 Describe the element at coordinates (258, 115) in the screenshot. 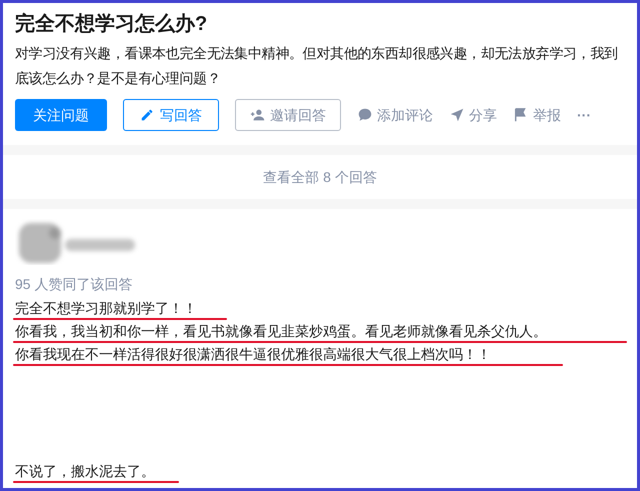

I see `add-person-icon` at that location.